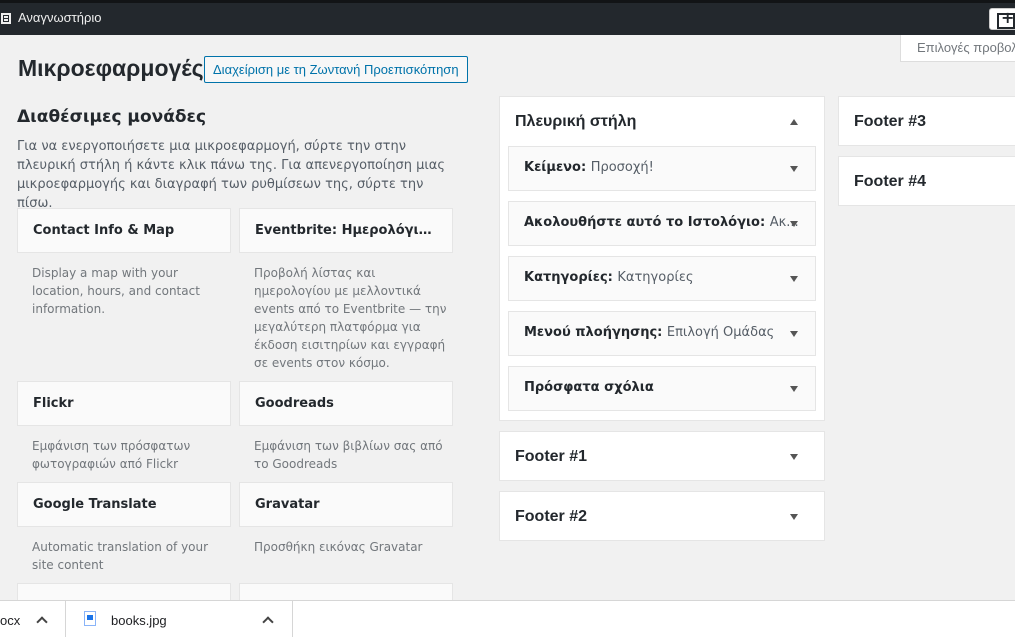 This screenshot has height=637, width=1015. Describe the element at coordinates (124, 403) in the screenshot. I see `widget-flickr: Flickr` at that location.